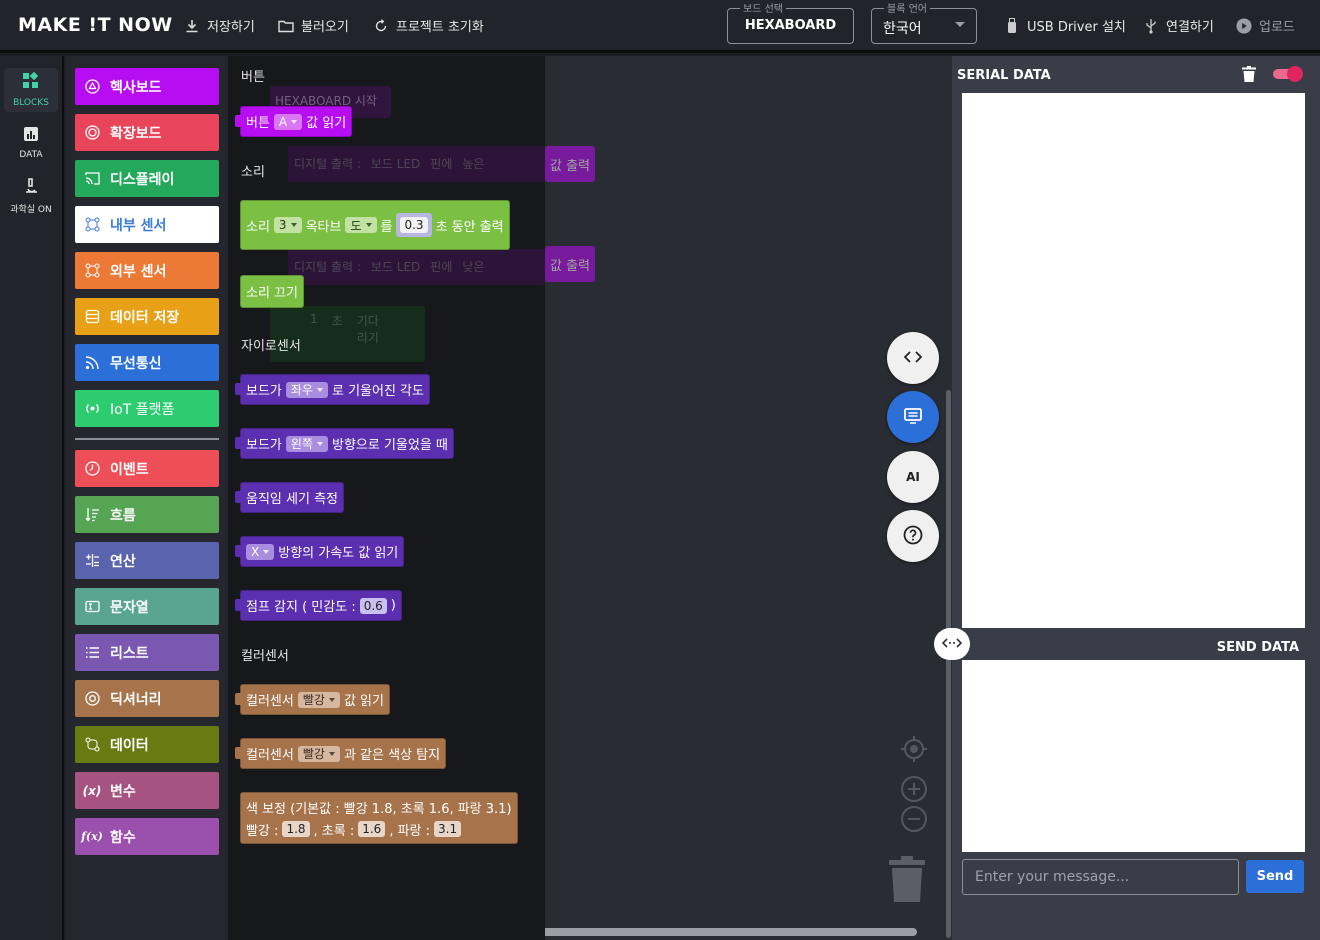 This screenshot has width=1320, height=940. What do you see at coordinates (92, 653) in the screenshot?
I see `list-icon` at bounding box center [92, 653].